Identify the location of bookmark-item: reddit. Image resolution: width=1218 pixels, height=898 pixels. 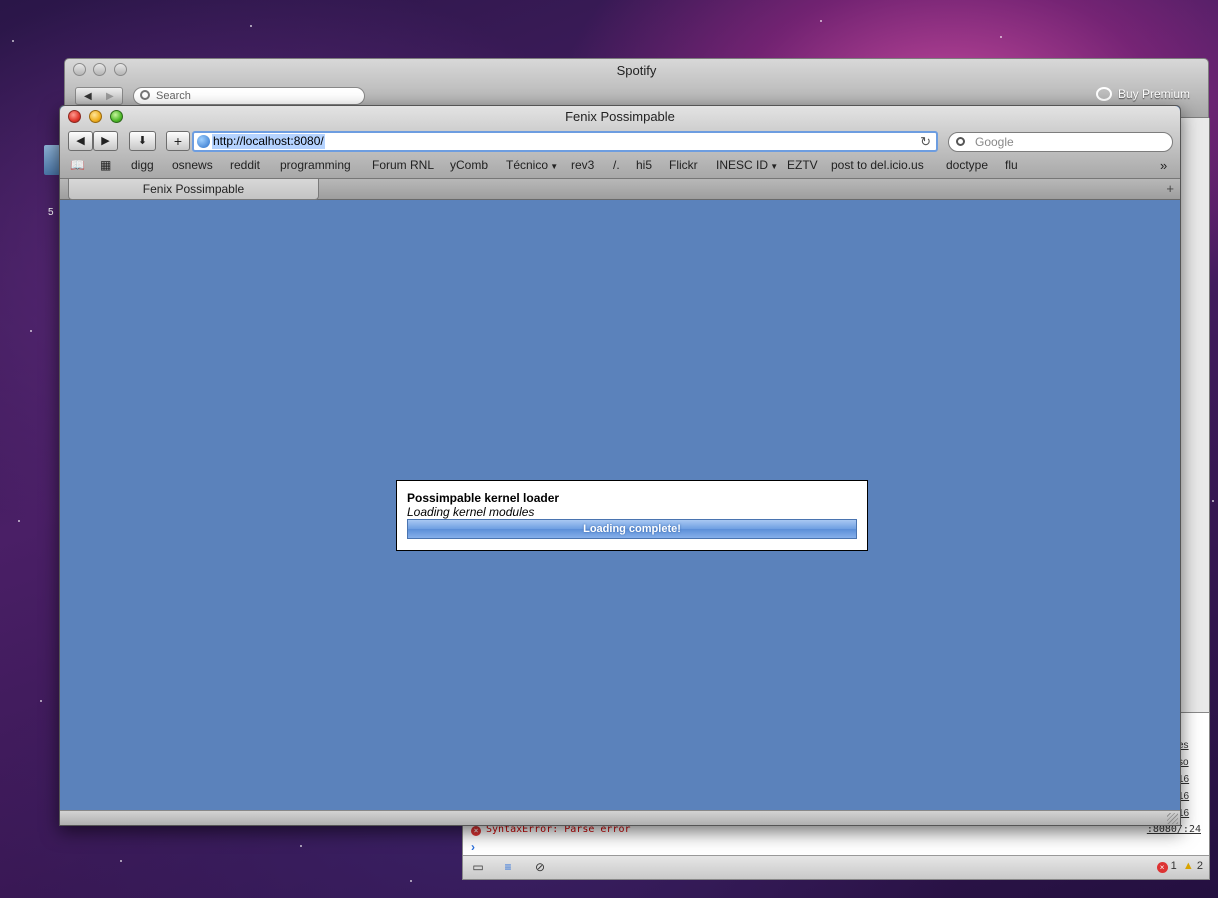
(245, 165).